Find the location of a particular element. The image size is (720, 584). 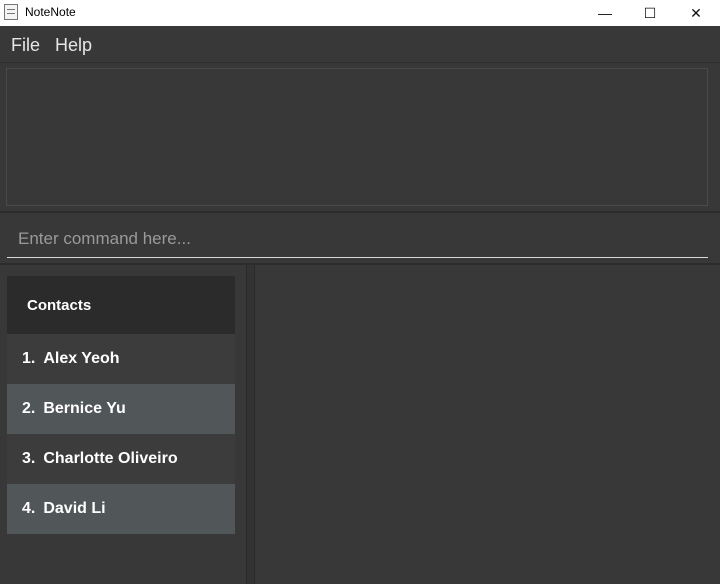

contact-index: 1. is located at coordinates (29, 358).